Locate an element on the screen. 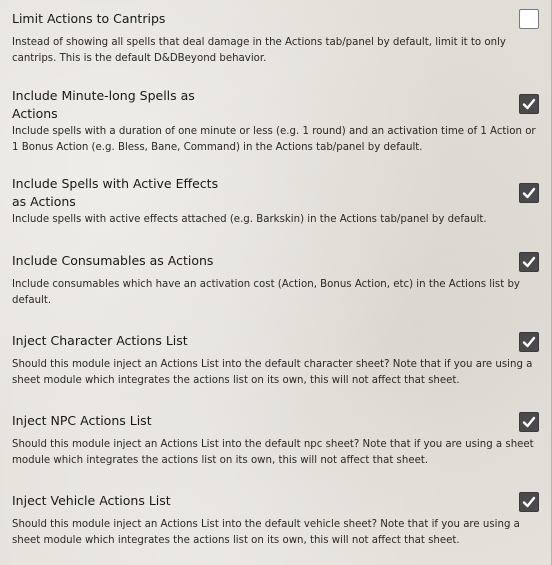 Image resolution: width=552 pixels, height=565 pixels. include-consumables-checkbox is located at coordinates (529, 262).